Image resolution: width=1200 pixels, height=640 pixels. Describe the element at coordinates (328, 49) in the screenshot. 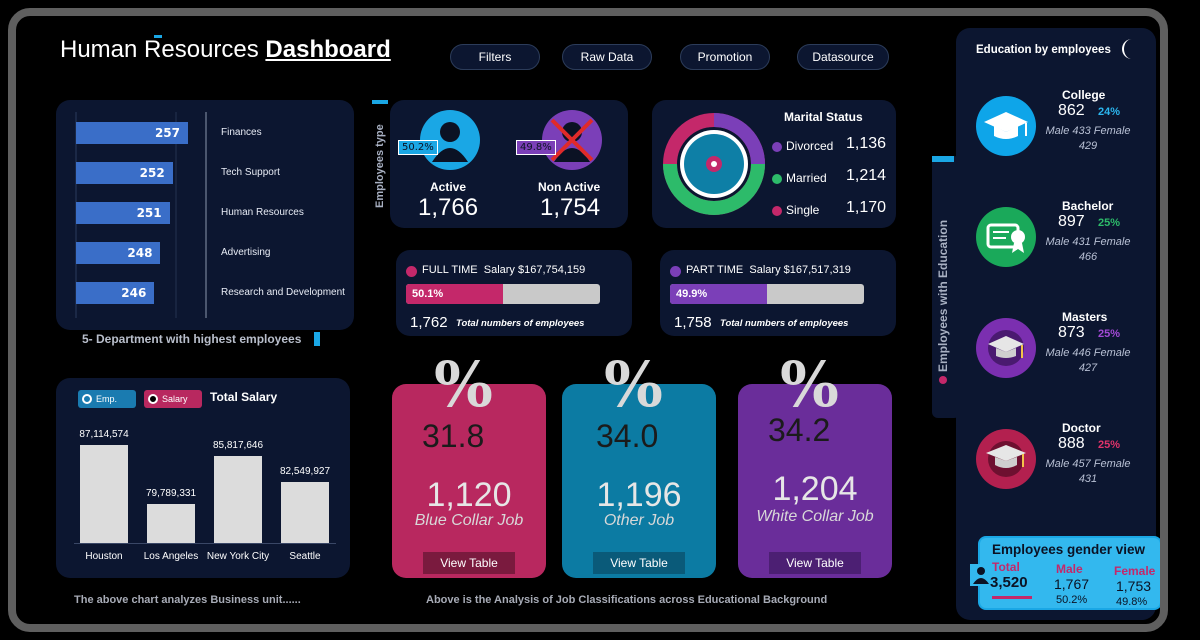

I see `page-title-bold: Dashboard` at that location.